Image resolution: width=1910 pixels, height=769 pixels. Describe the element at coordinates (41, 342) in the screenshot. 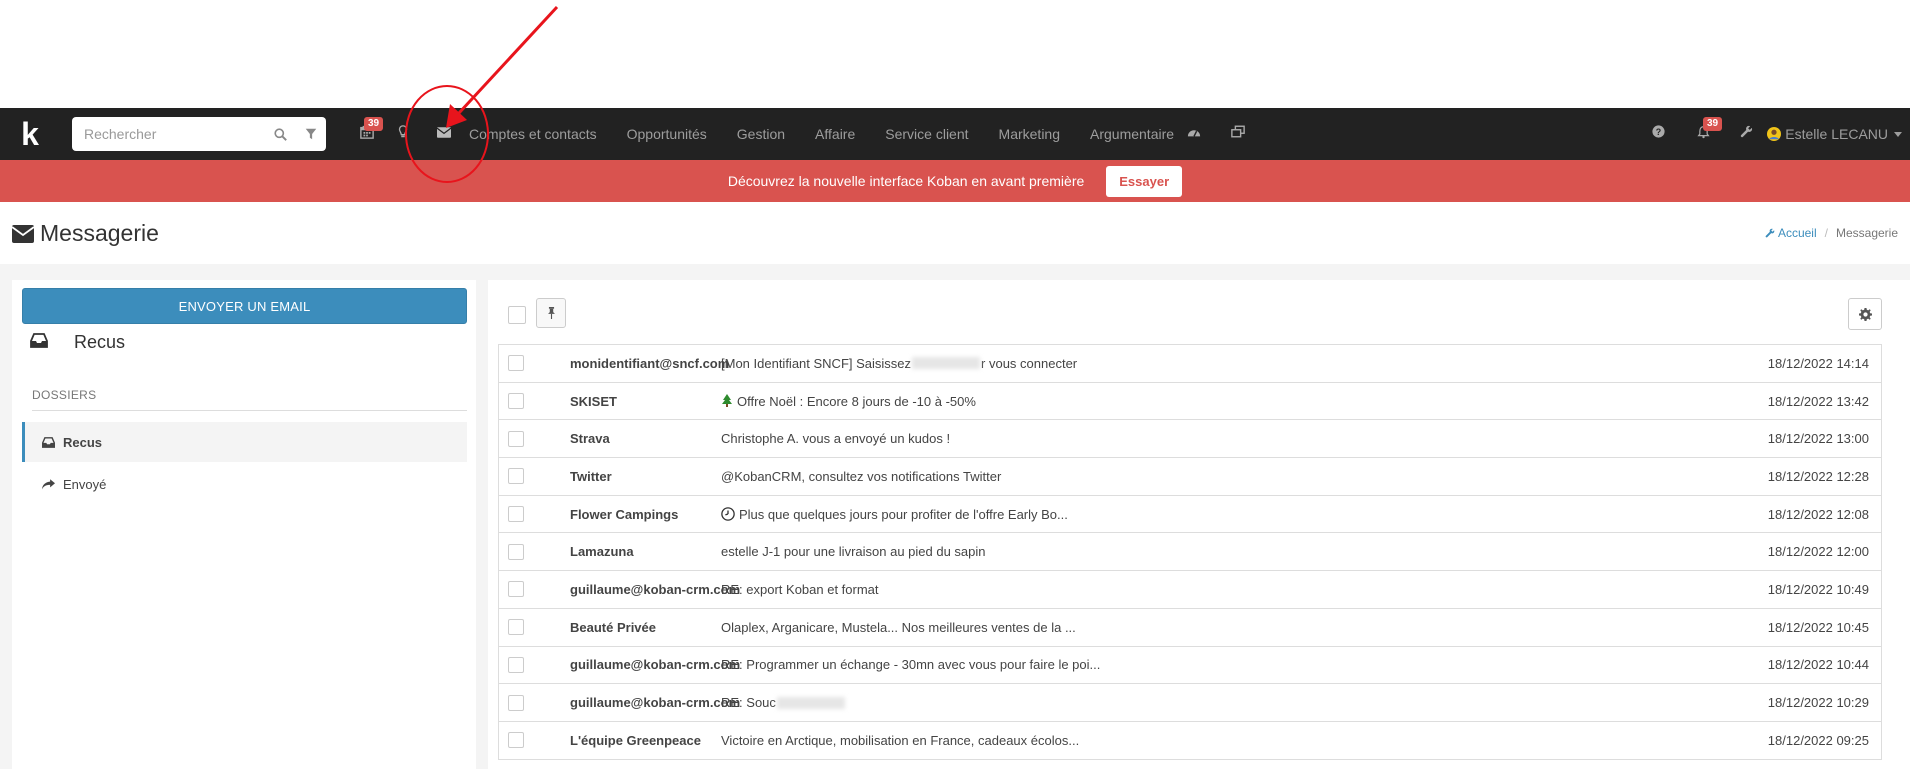

I see `inbox-icon` at that location.